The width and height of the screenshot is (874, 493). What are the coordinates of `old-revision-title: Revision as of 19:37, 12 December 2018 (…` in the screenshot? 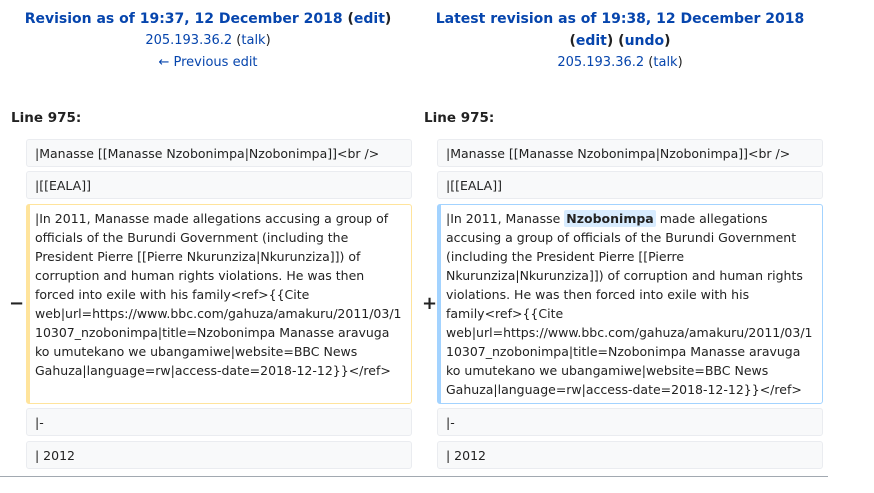 It's located at (208, 19).